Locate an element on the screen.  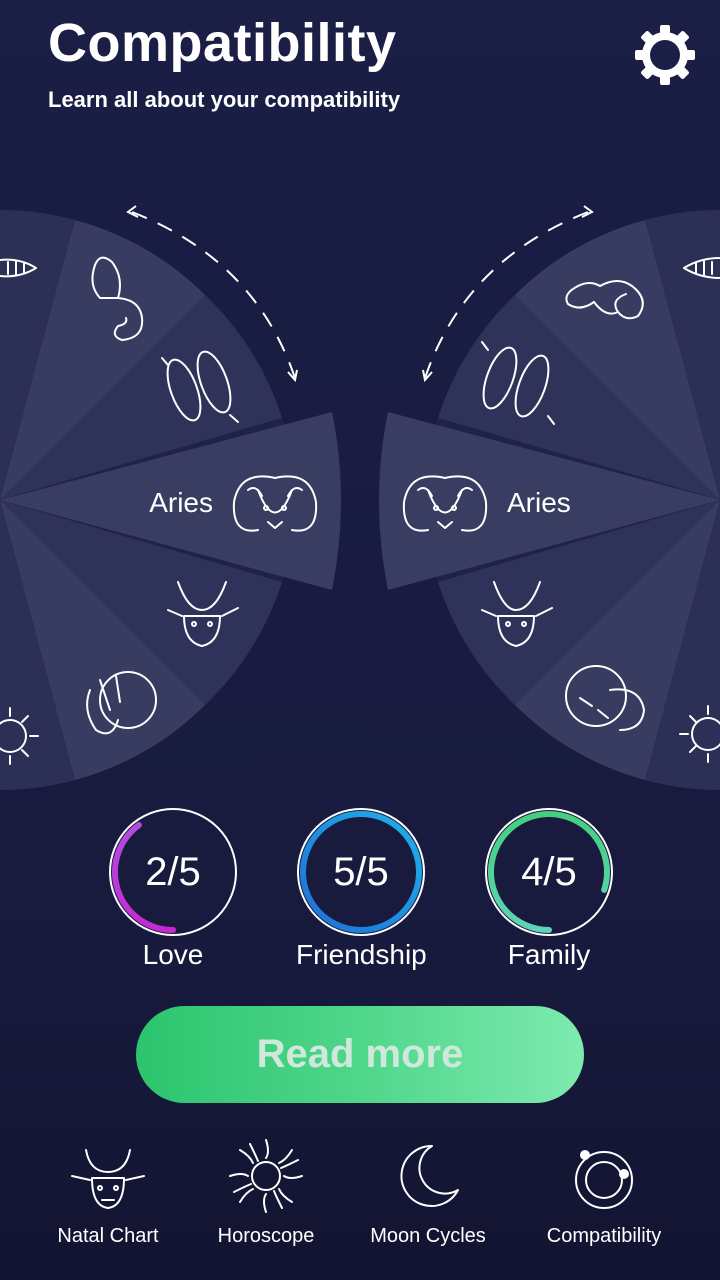
friendship-score-value: 5/5 is located at coordinates (361, 872).